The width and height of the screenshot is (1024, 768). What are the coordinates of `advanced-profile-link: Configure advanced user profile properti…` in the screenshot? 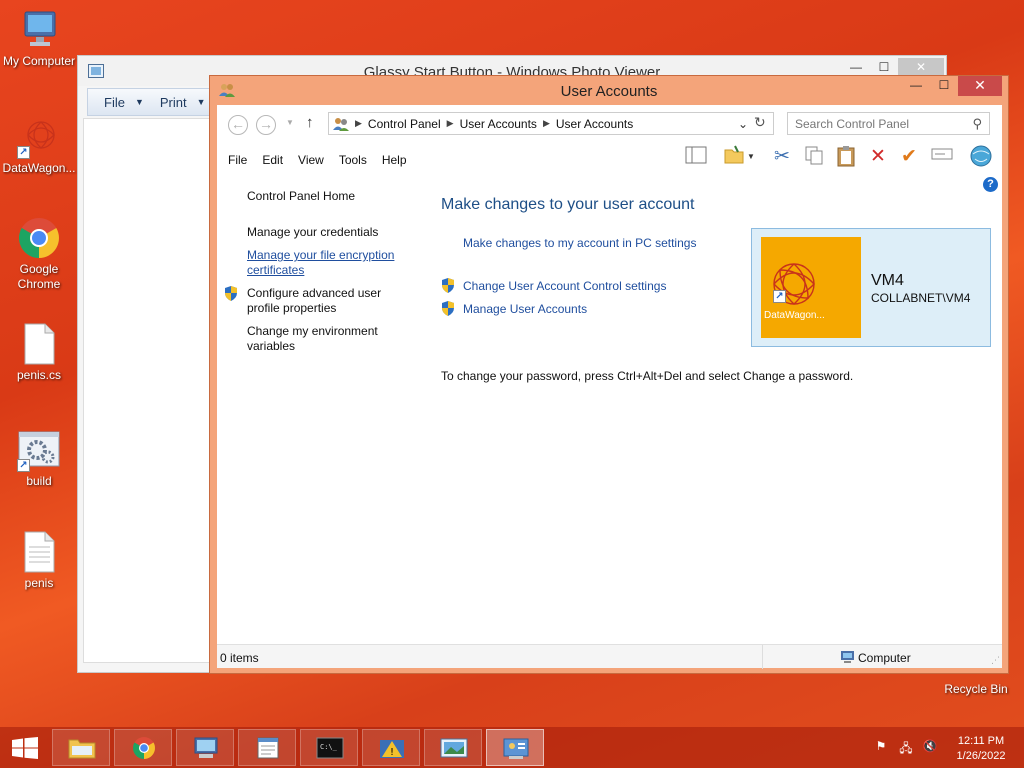 It's located at (314, 301).